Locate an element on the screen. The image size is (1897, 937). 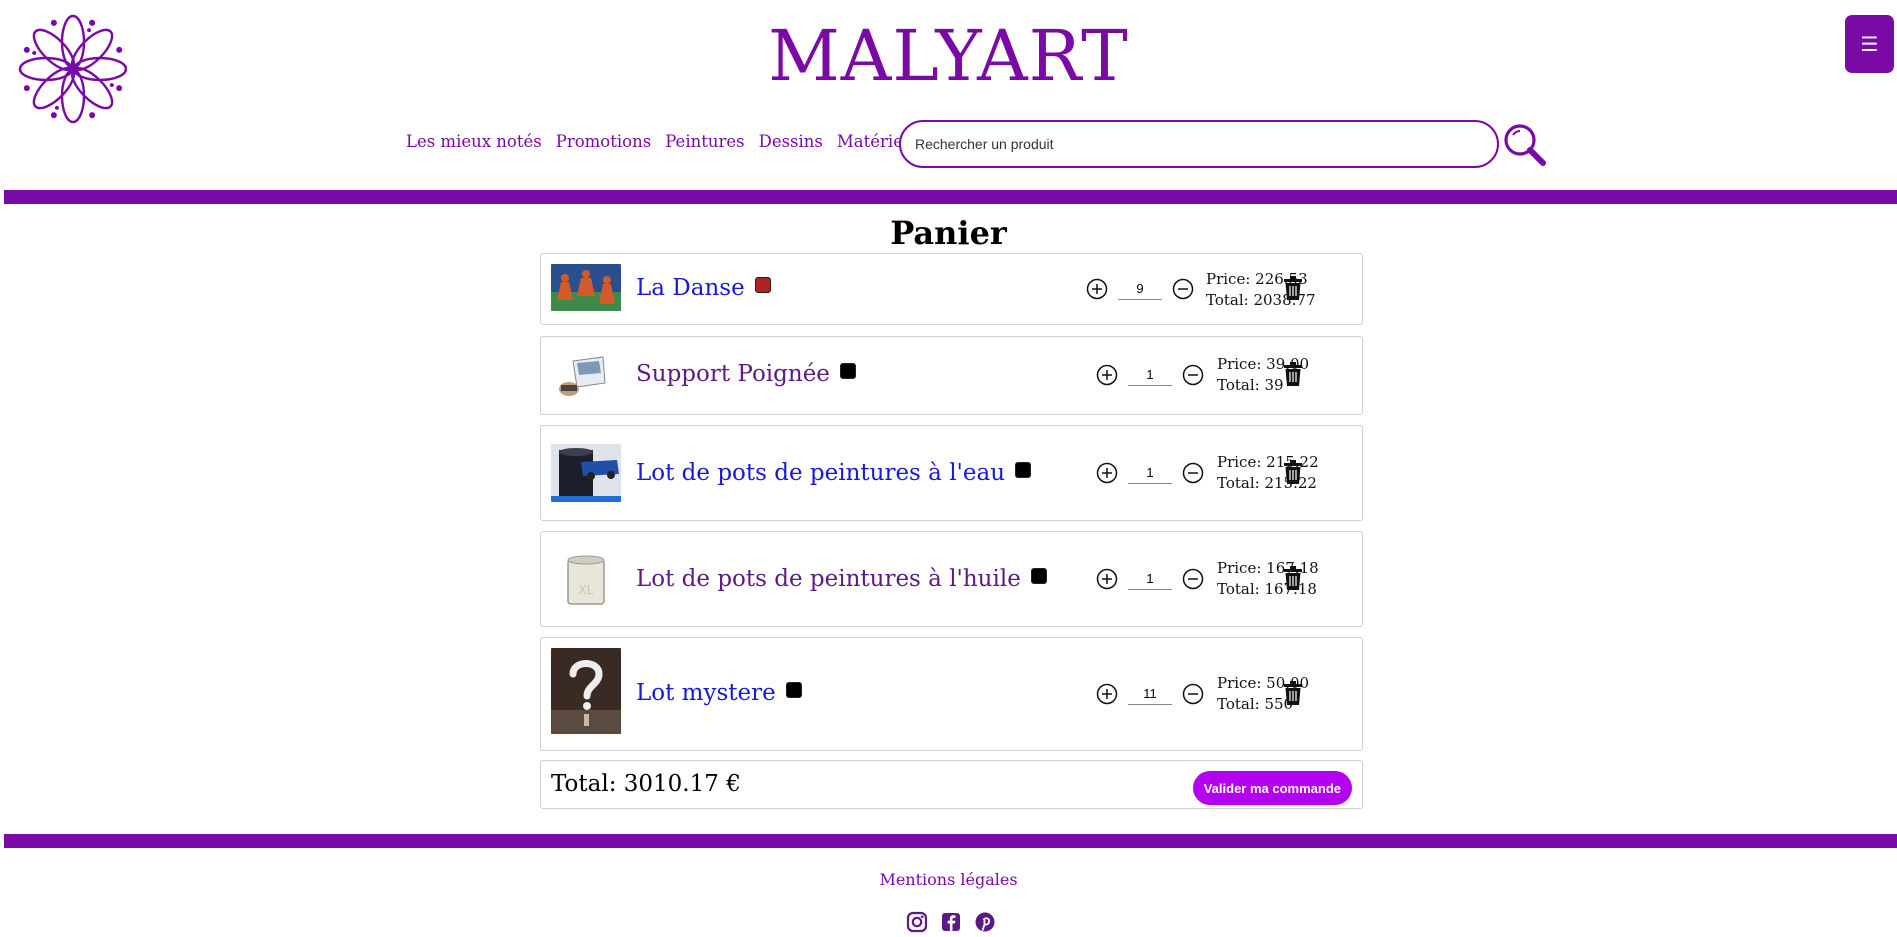
cart-item: Lot mystere Price: 50.00 Total: 550 is located at coordinates (951, 694).